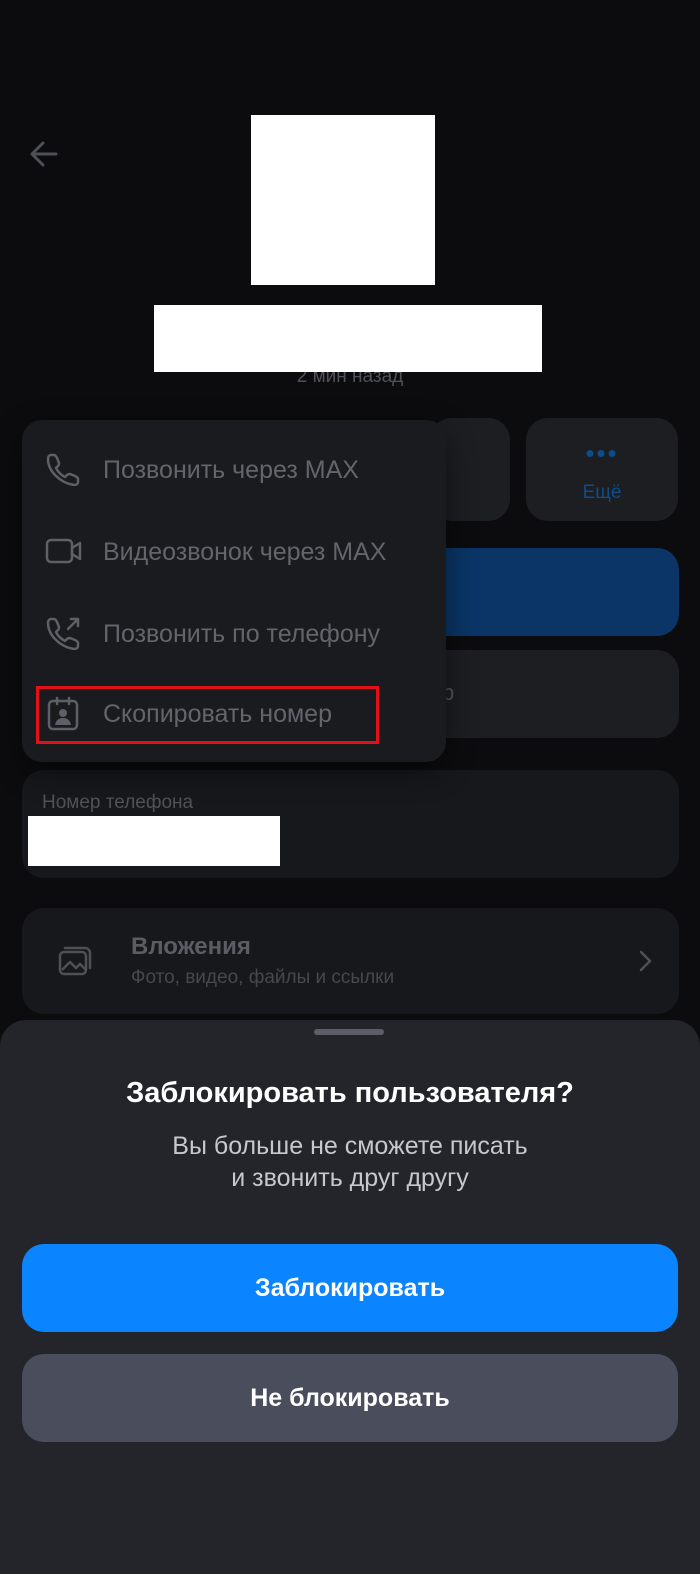 This screenshot has height=1574, width=700. Describe the element at coordinates (231, 470) in the screenshot. I see `menu-item-label: Позвонить через MAX` at that location.